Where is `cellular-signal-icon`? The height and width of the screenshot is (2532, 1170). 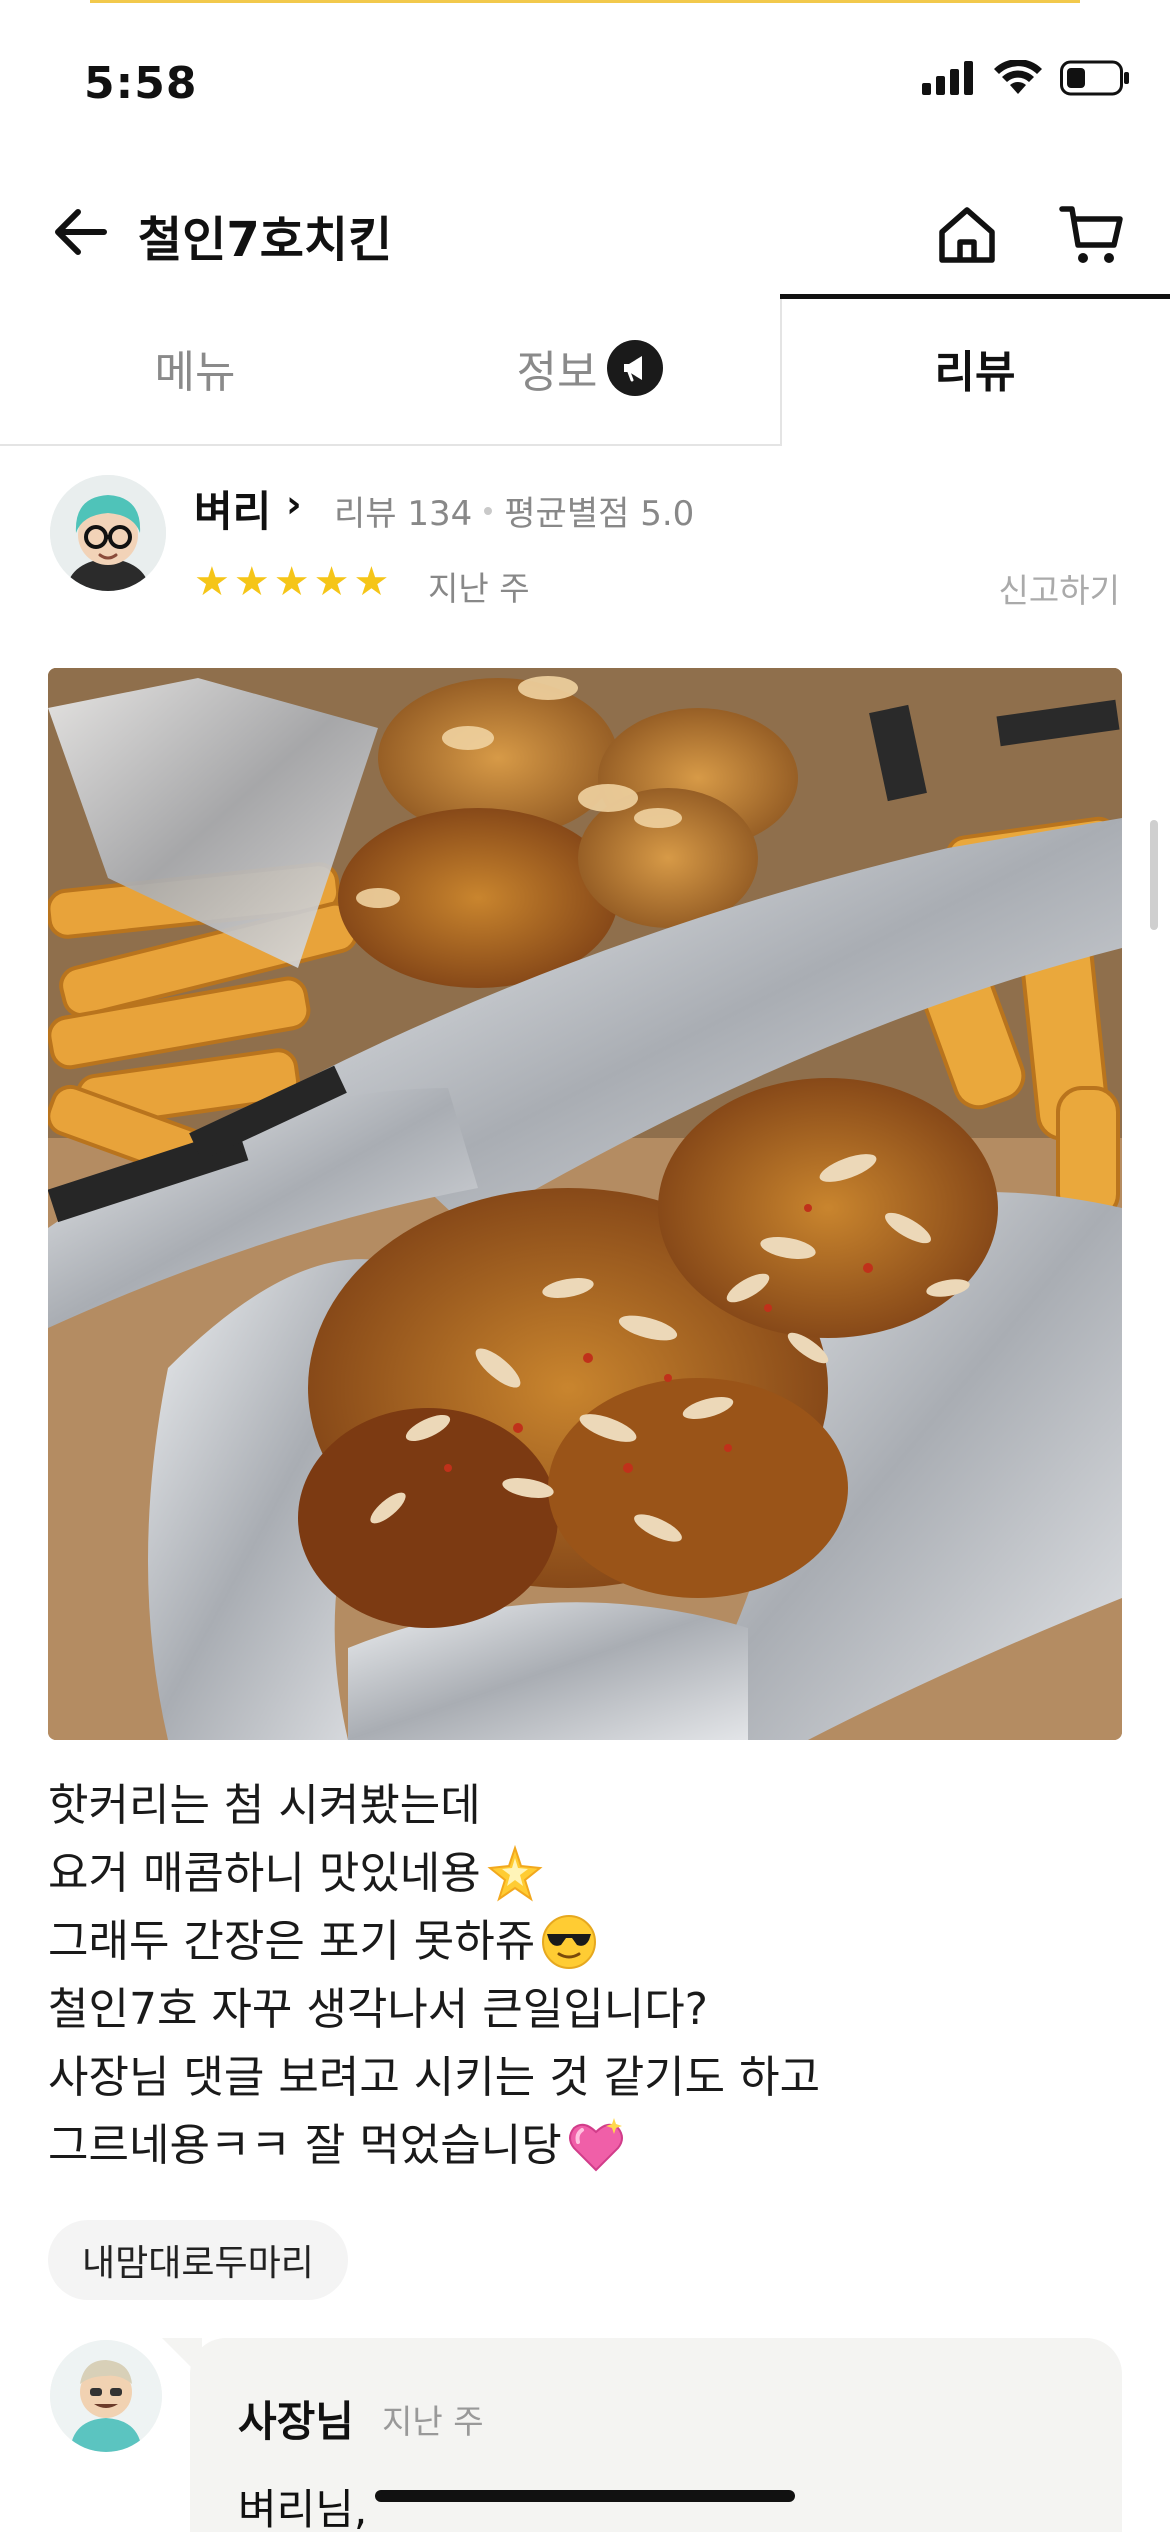
cellular-signal-icon is located at coordinates (947, 78).